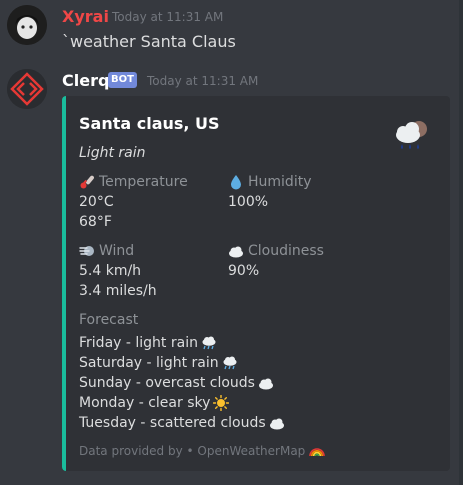 The width and height of the screenshot is (463, 485). What do you see at coordinates (172, 423) in the screenshot?
I see `forecast-text: Tuesday - scattered clouds` at bounding box center [172, 423].